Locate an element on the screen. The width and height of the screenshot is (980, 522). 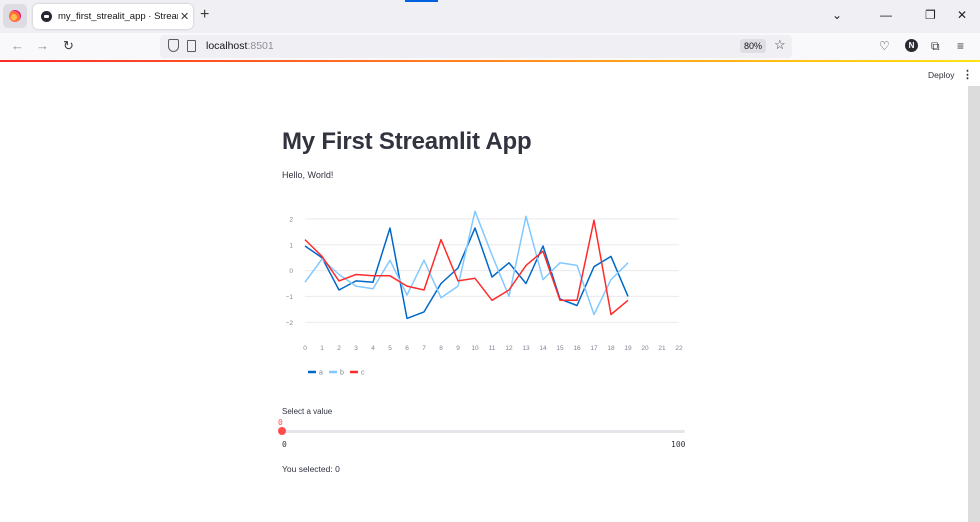
x-tick-label: 21 is located at coordinates (662, 348).